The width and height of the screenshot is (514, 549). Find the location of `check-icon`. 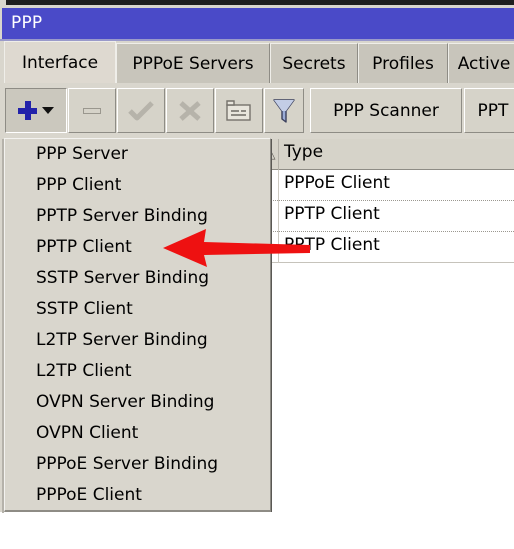

check-icon is located at coordinates (141, 110).